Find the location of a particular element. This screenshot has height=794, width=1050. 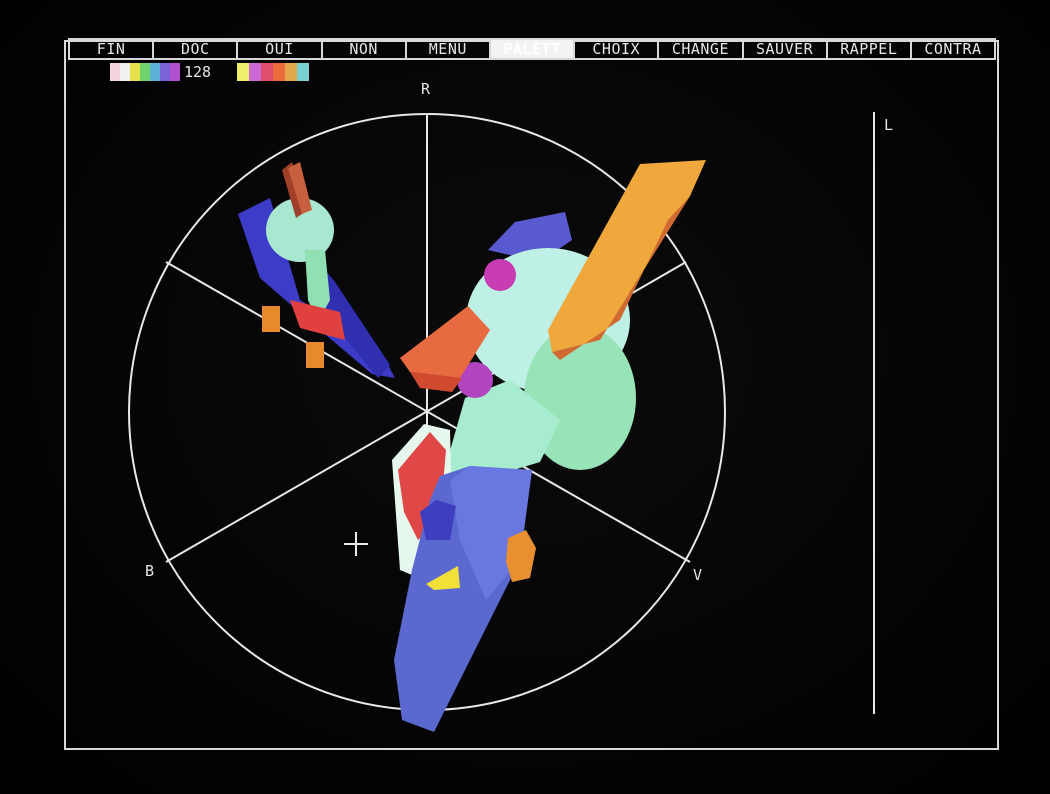

scale-label-l: L is located at coordinates (889, 125).